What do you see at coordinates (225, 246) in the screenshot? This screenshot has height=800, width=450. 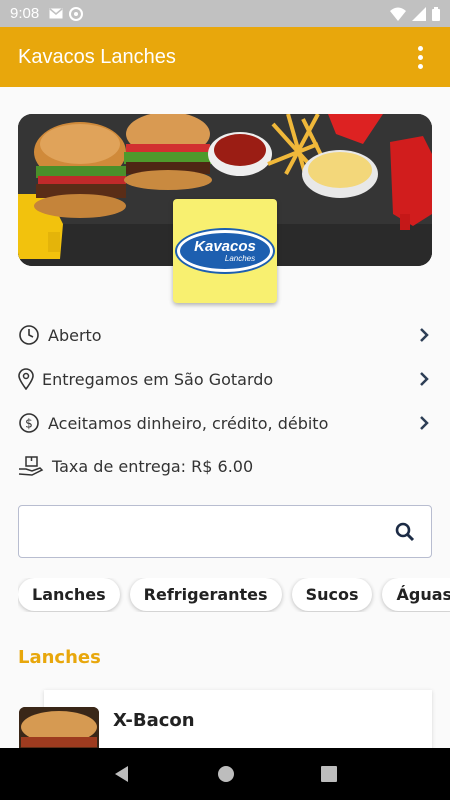 I see `logo-text: Kavacos` at bounding box center [225, 246].